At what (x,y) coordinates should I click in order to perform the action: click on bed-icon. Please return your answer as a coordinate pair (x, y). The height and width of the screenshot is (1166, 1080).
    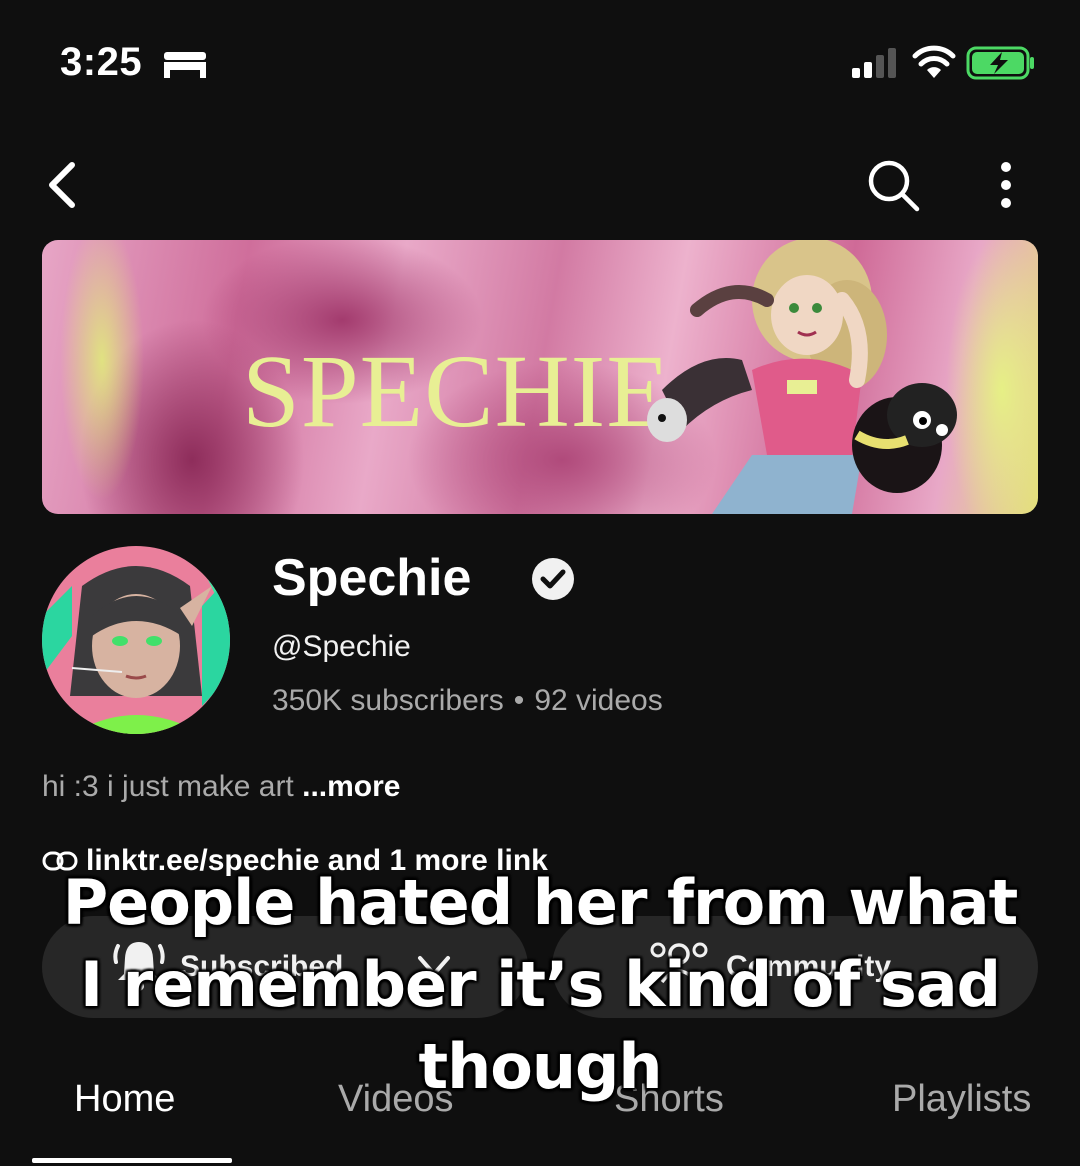
    Looking at the image, I should click on (185, 65).